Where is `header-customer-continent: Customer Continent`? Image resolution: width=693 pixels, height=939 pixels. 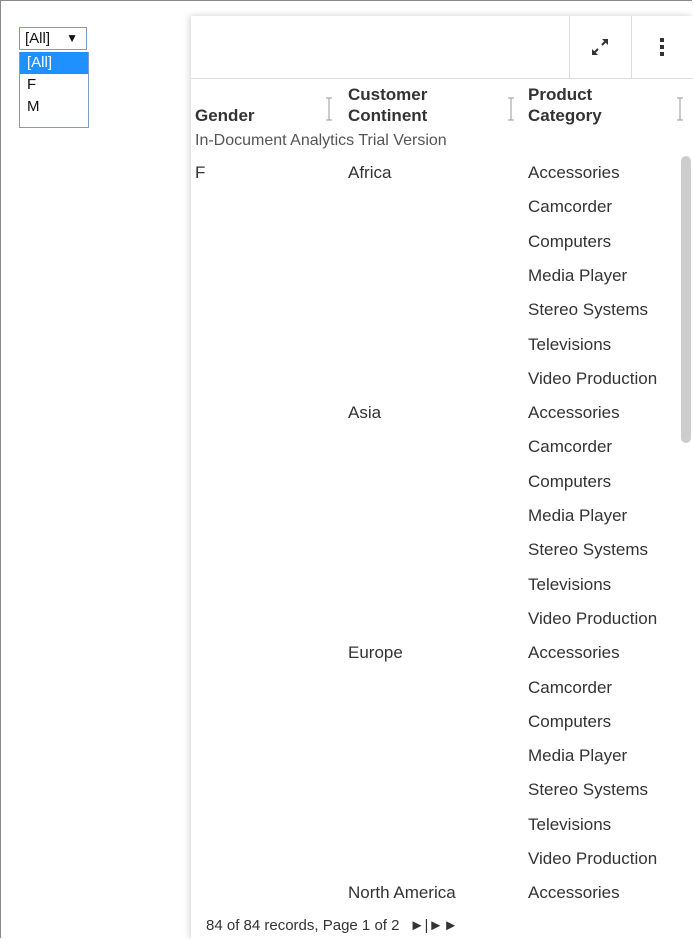
header-customer-continent: Customer Continent is located at coordinates (387, 105).